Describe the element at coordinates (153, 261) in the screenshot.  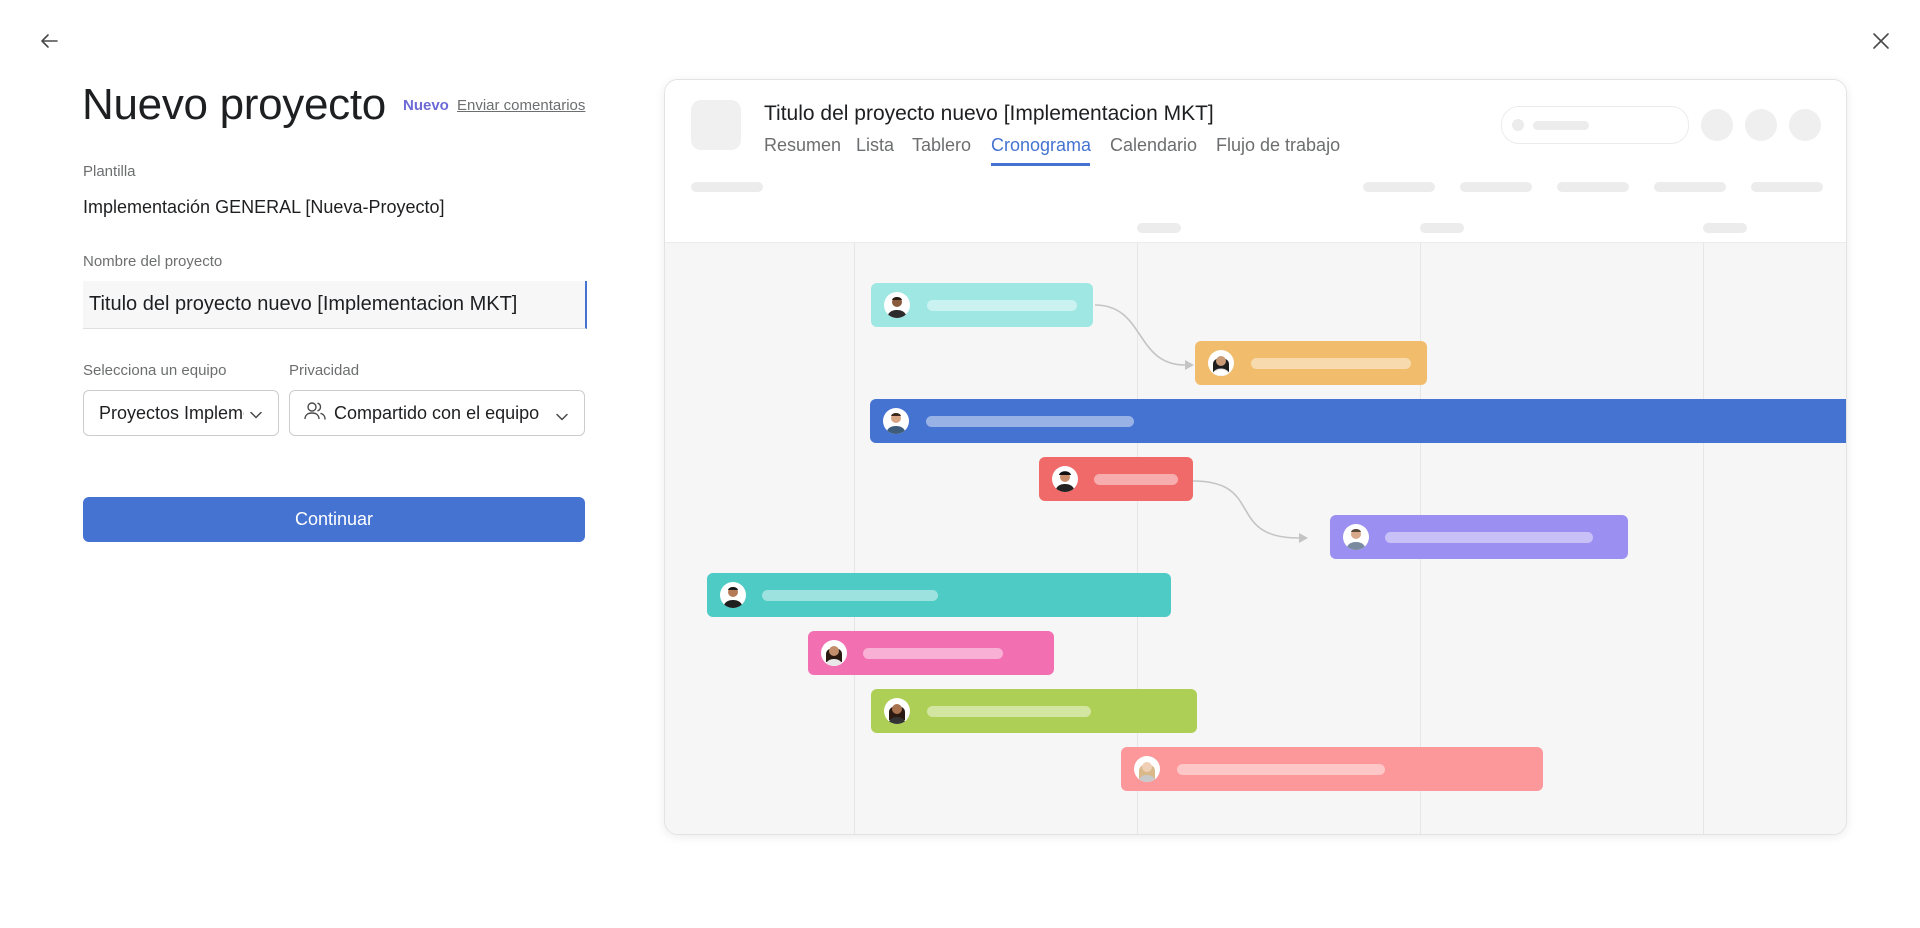
I see `project-name-label: Nombre del proyecto` at that location.